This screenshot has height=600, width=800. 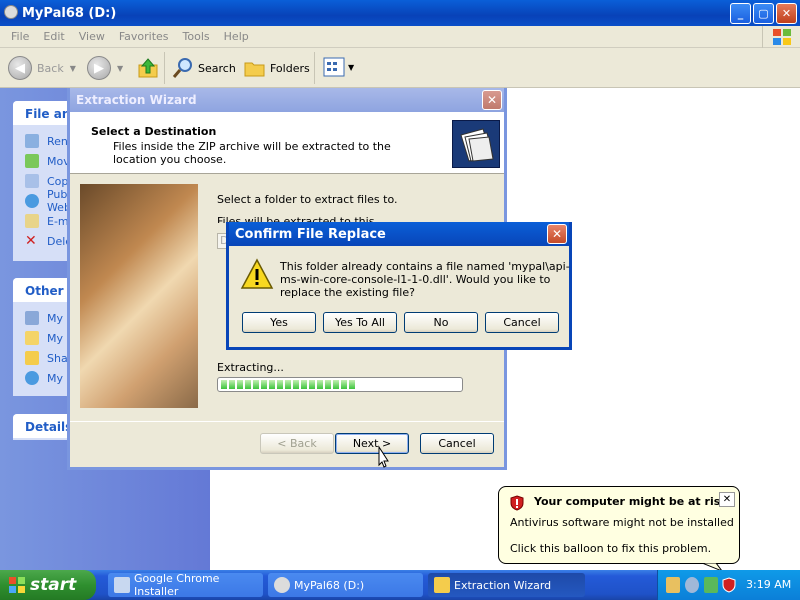 I want to click on search-button: Search, so click(x=203, y=68).